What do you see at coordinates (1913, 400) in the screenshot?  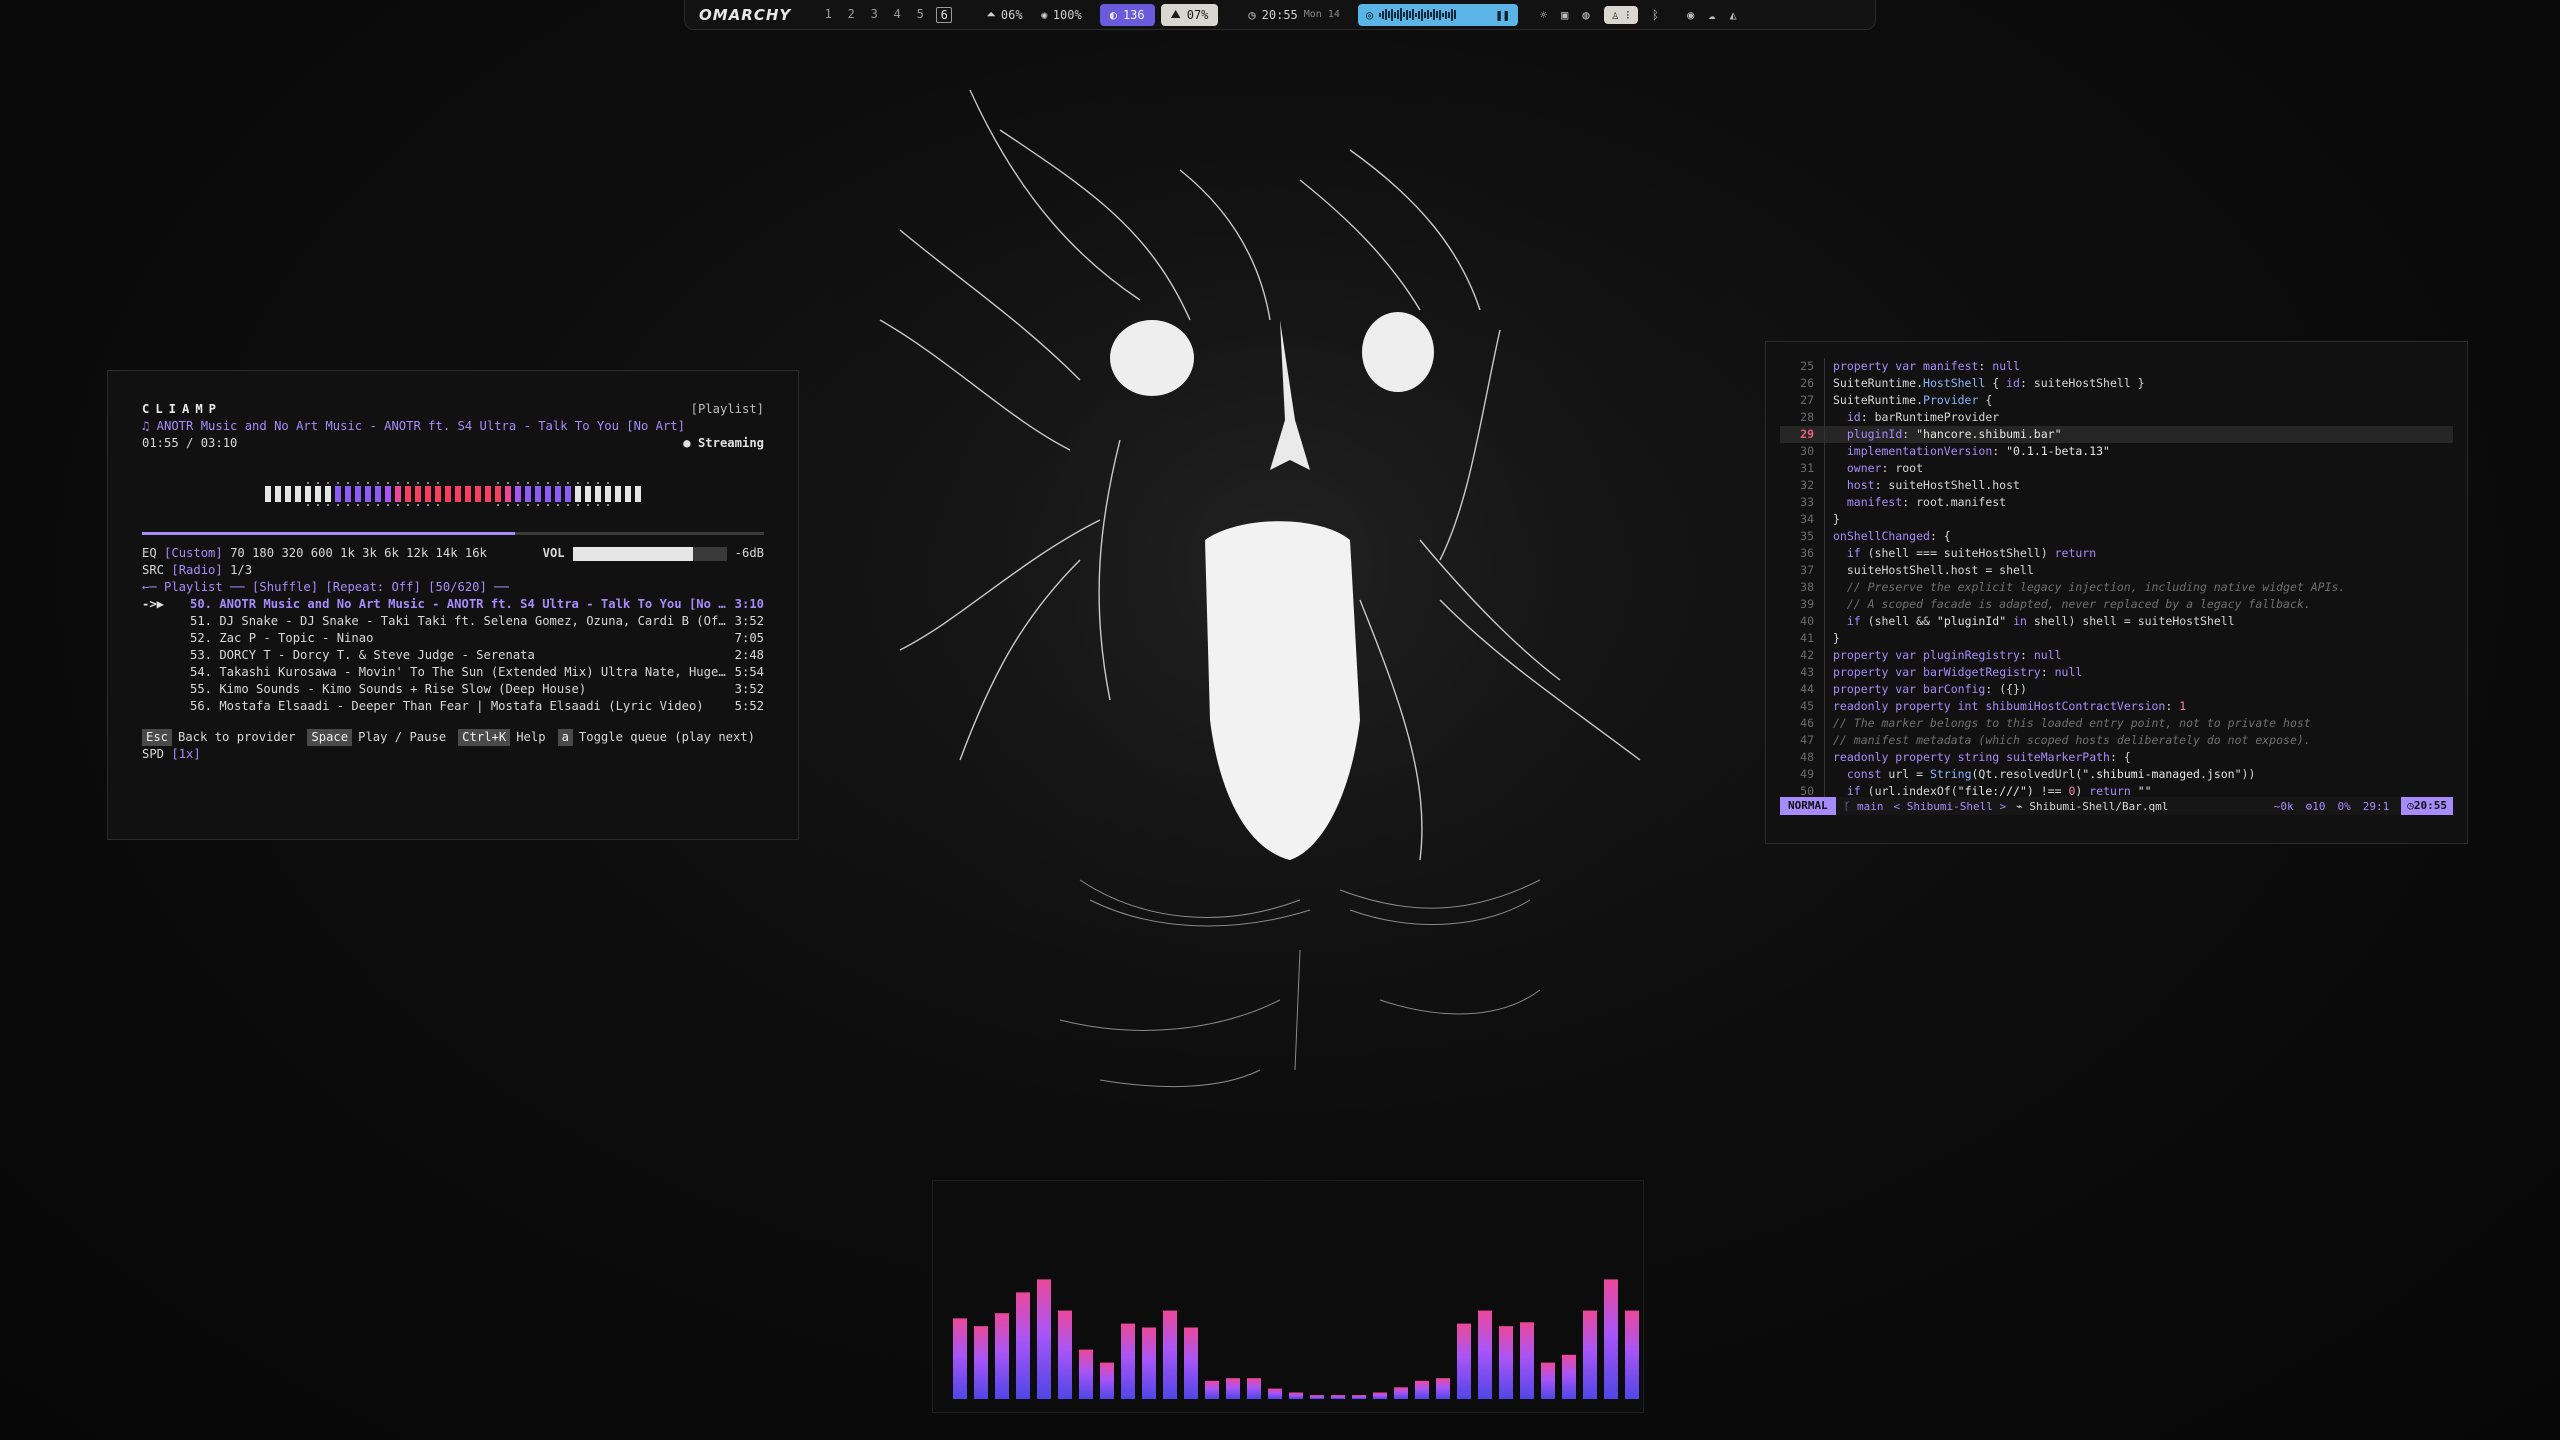 I see `code-text: SuiteRuntime.Provider {` at bounding box center [1913, 400].